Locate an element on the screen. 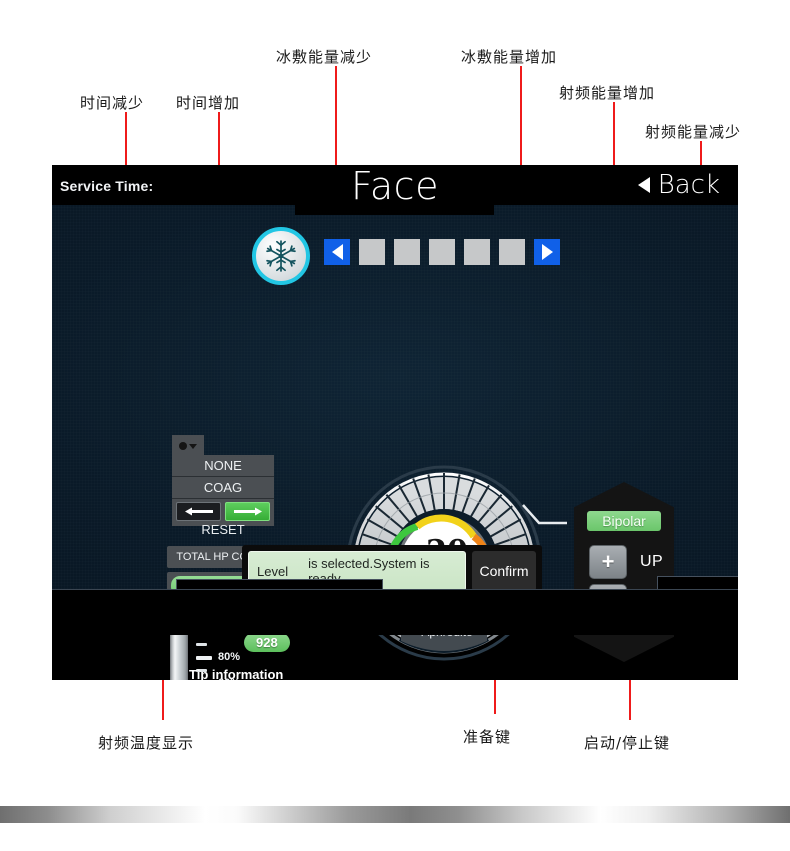 The width and height of the screenshot is (790, 851). screen-bottom-bezel is located at coordinates (395, 612).